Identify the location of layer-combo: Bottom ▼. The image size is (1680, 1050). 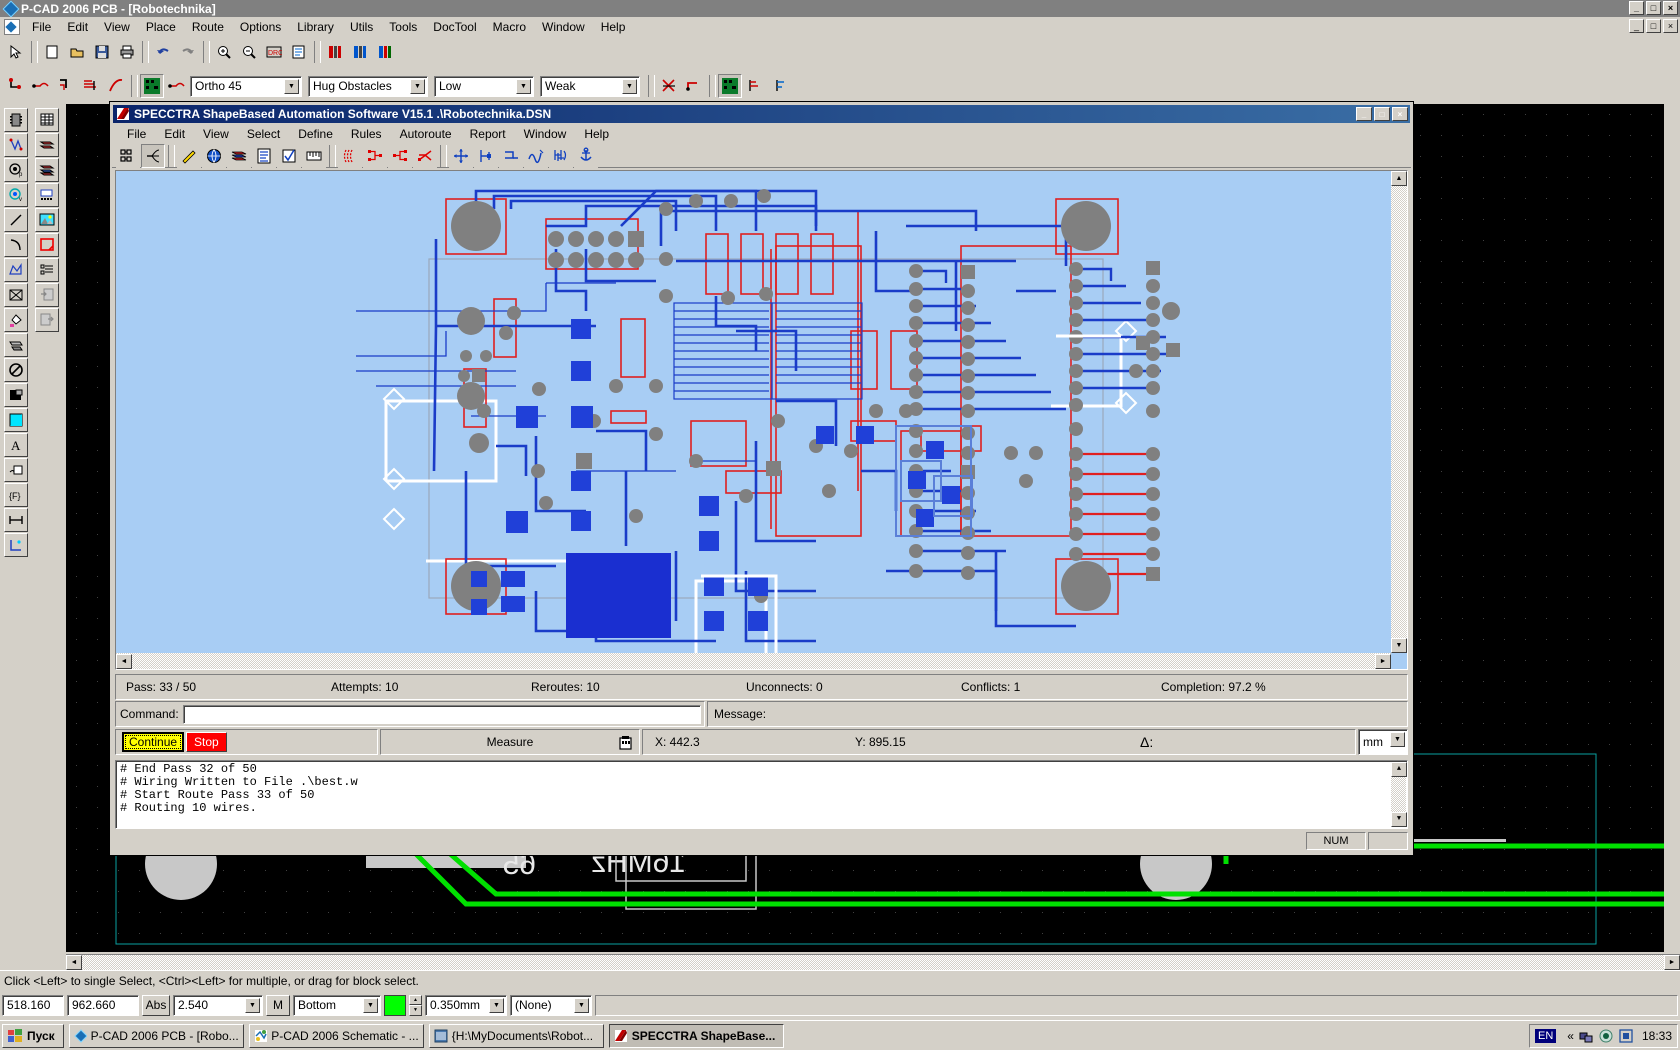
(337, 1005).